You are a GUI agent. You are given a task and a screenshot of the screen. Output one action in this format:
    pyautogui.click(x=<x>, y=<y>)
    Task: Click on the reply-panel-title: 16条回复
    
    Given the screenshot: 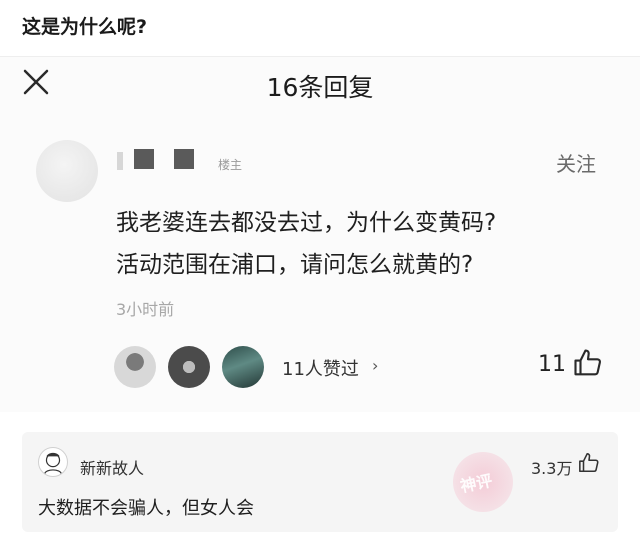 What is the action you would take?
    pyautogui.click(x=320, y=87)
    